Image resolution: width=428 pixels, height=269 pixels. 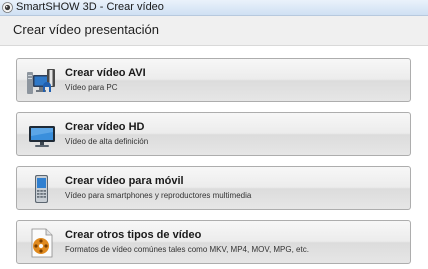 I want to click on option-title: Crear vídeo para móvil, so click(x=124, y=181).